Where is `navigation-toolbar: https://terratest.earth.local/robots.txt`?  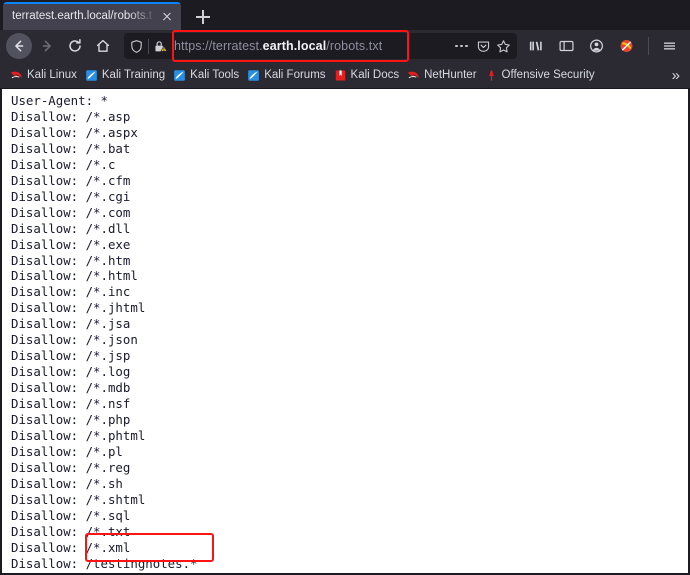
navigation-toolbar: https://terratest.earth.local/robots.txt is located at coordinates (345, 46).